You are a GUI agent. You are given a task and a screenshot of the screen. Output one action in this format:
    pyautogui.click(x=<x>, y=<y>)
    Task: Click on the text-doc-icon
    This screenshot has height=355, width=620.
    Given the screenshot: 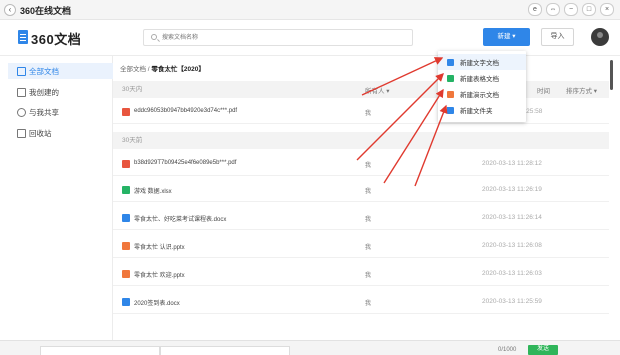 What is the action you would take?
    pyautogui.click(x=450, y=62)
    